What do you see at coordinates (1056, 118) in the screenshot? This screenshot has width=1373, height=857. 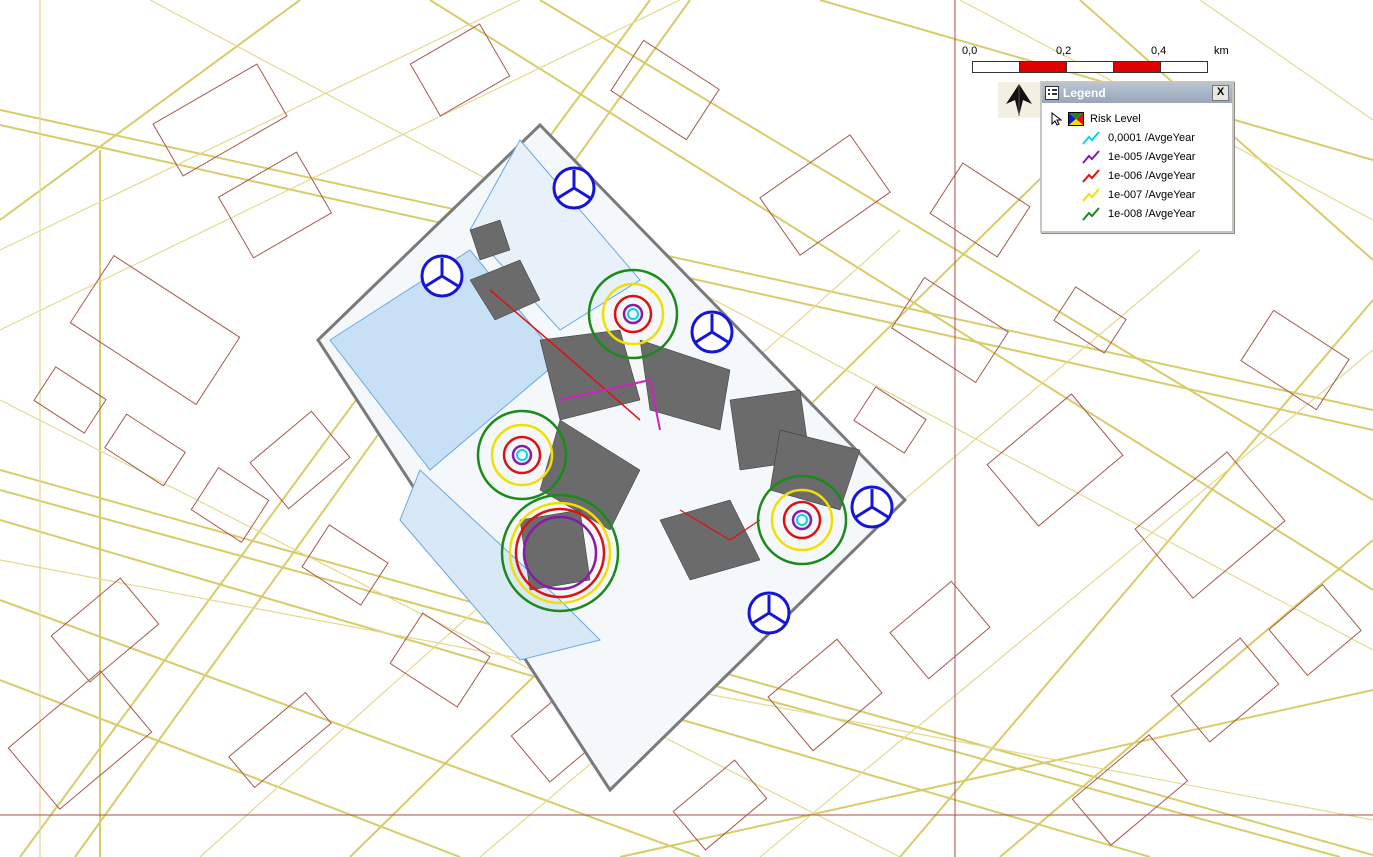 I see `cursor-icon` at bounding box center [1056, 118].